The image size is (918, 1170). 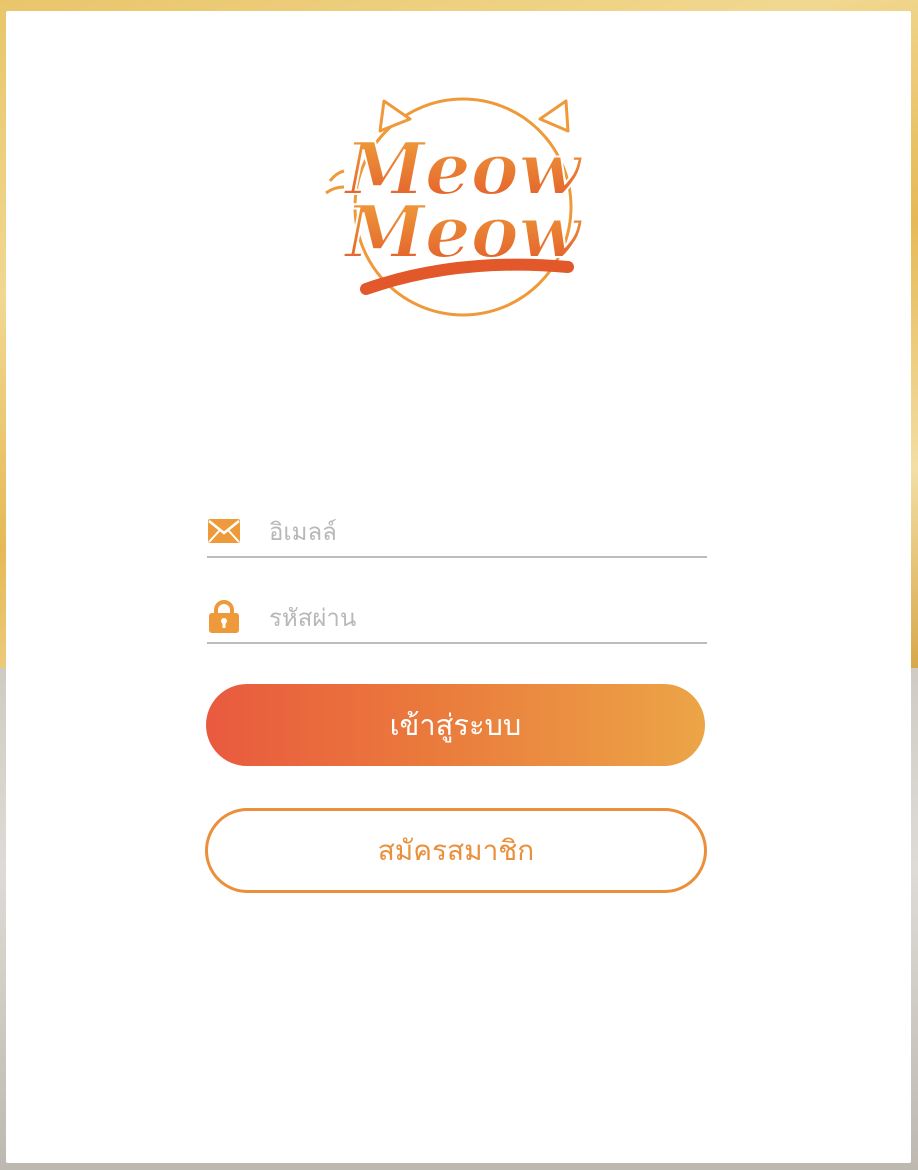 What do you see at coordinates (463, 231) in the screenshot?
I see `logo-text-line2: Meow` at bounding box center [463, 231].